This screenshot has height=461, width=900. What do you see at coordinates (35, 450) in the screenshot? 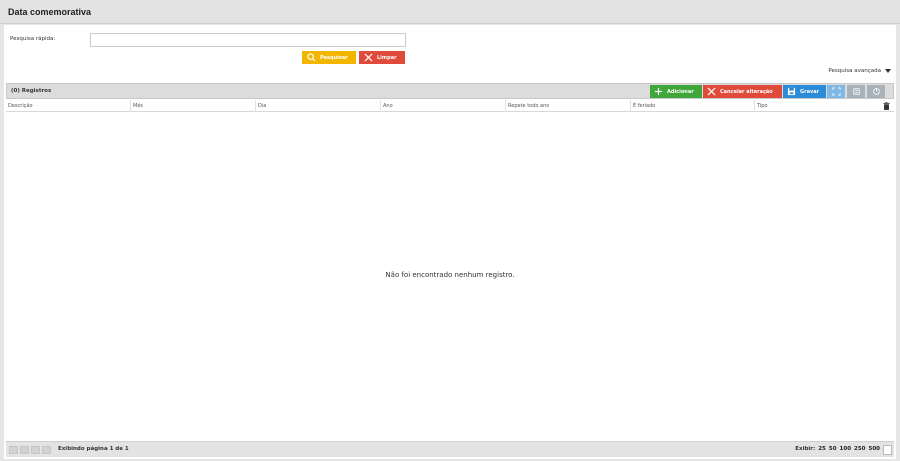
I see `next-page-button` at bounding box center [35, 450].